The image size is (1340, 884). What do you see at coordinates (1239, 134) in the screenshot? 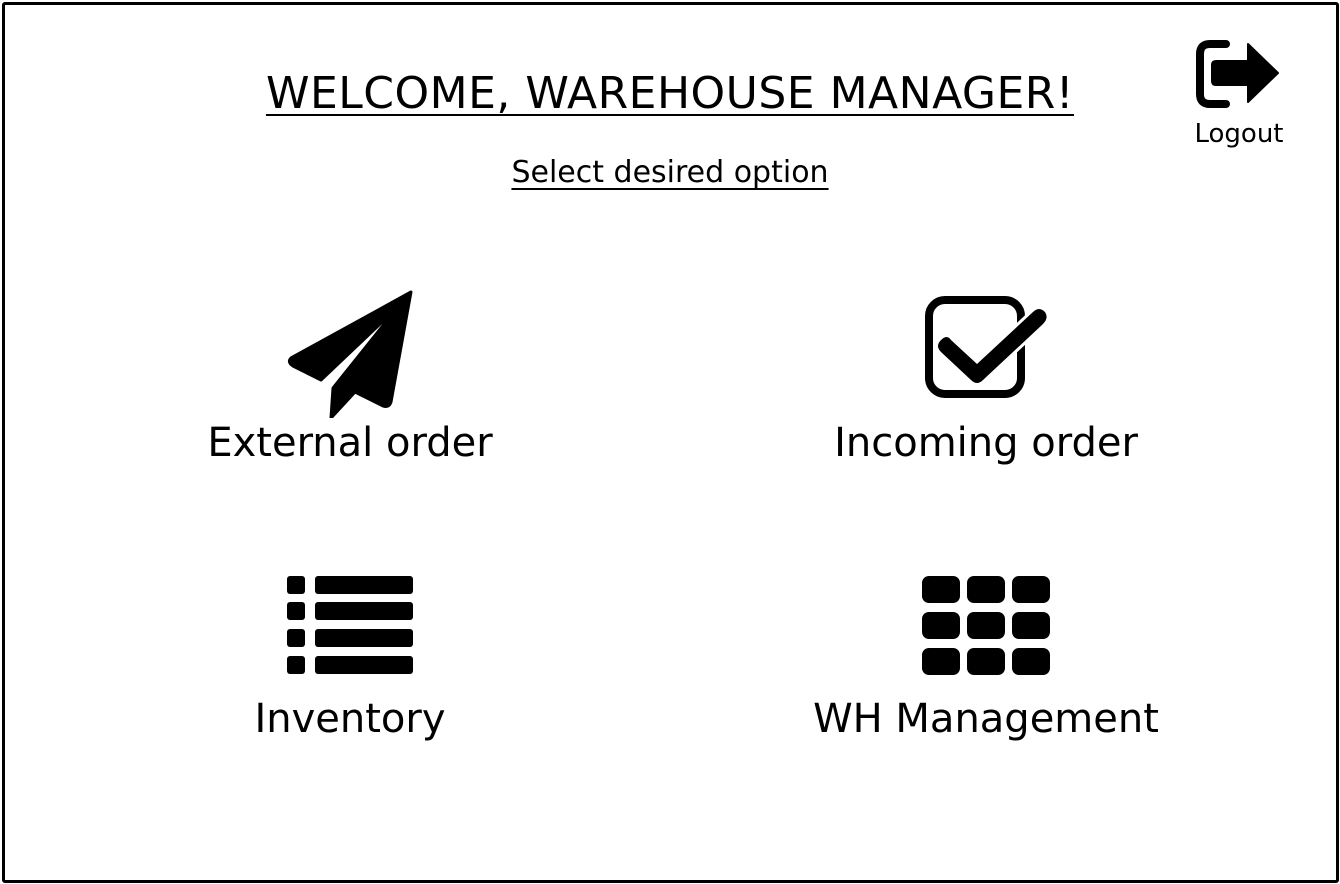
I see `logout-label: Logout` at bounding box center [1239, 134].